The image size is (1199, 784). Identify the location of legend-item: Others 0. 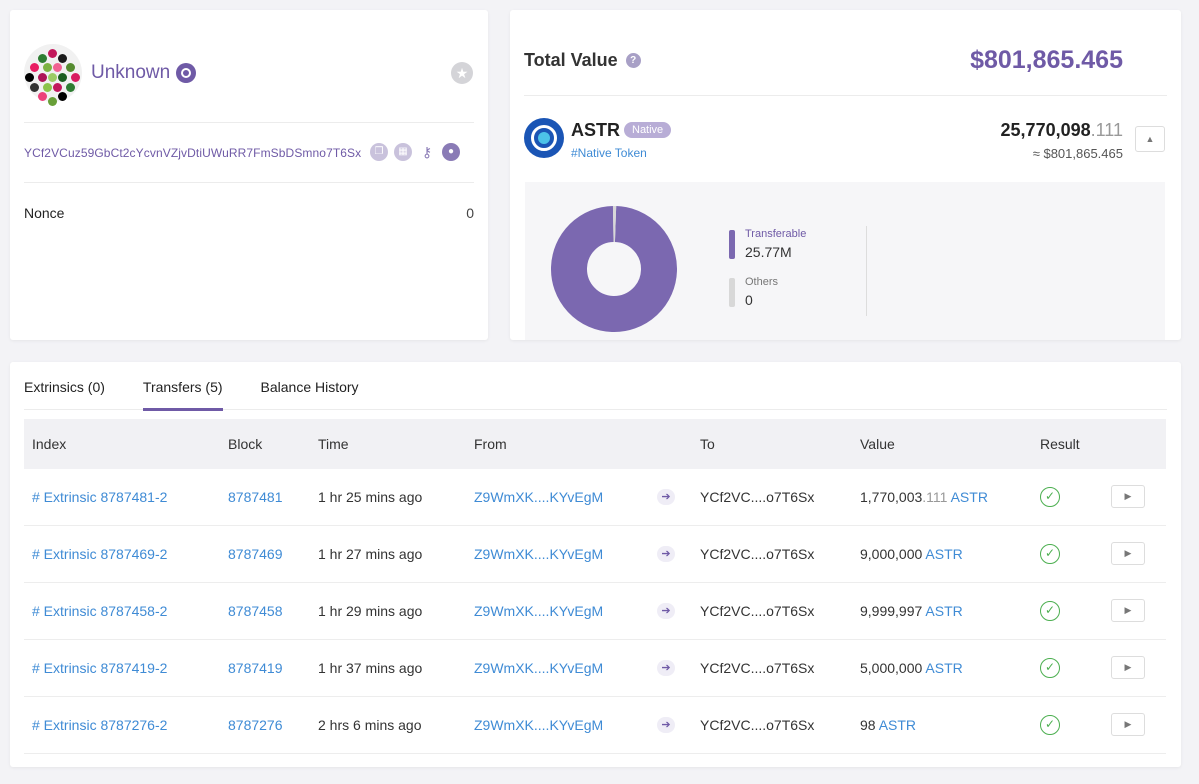
(767, 293).